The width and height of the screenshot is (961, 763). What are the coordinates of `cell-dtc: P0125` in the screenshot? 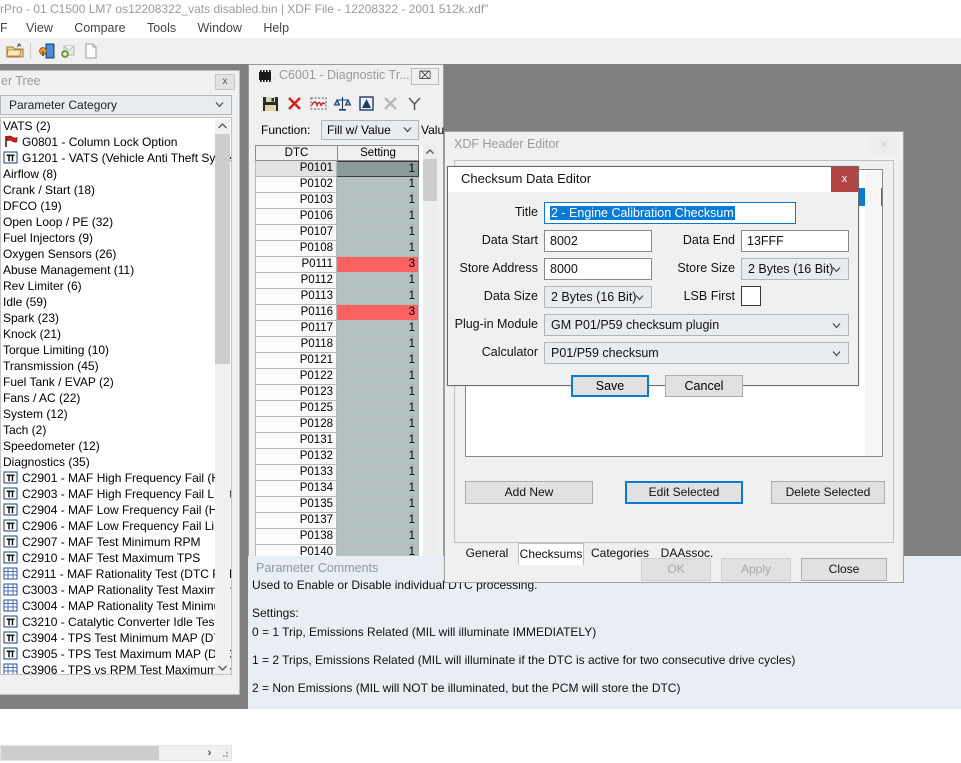 It's located at (296, 409).